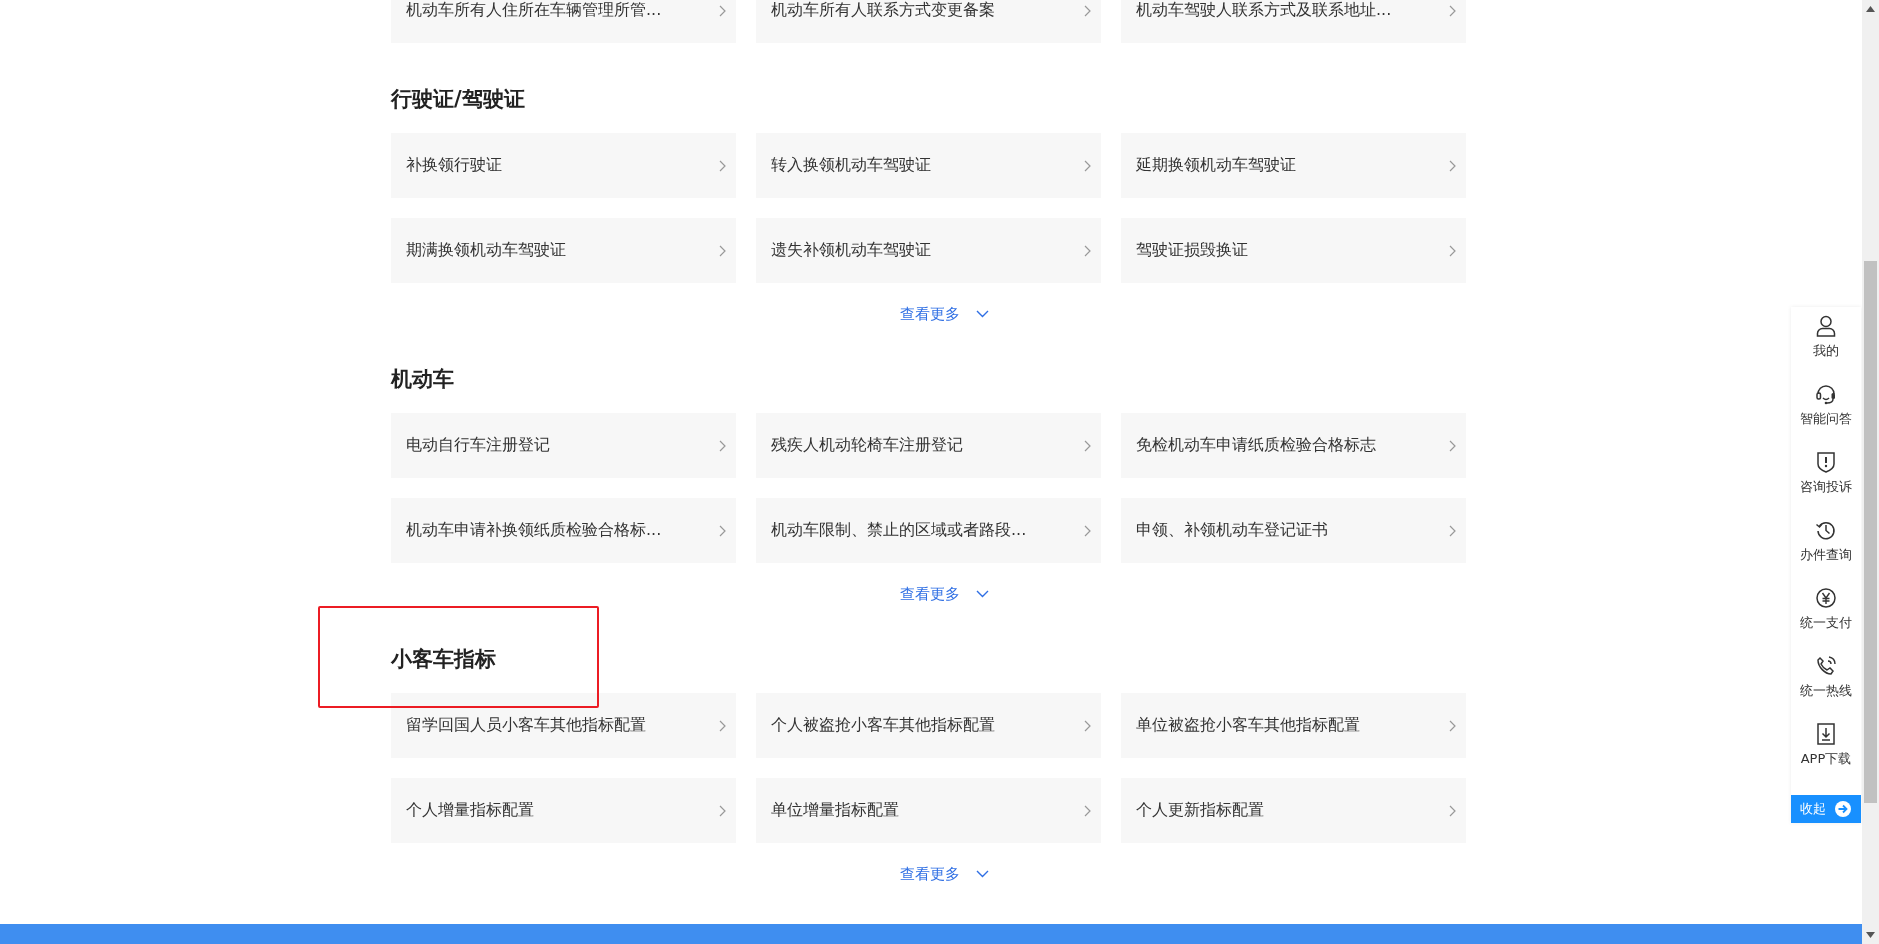 This screenshot has height=944, width=1879. What do you see at coordinates (1293, 530) in the screenshot?
I see `service-card: 申领、补领机动车登记证书` at bounding box center [1293, 530].